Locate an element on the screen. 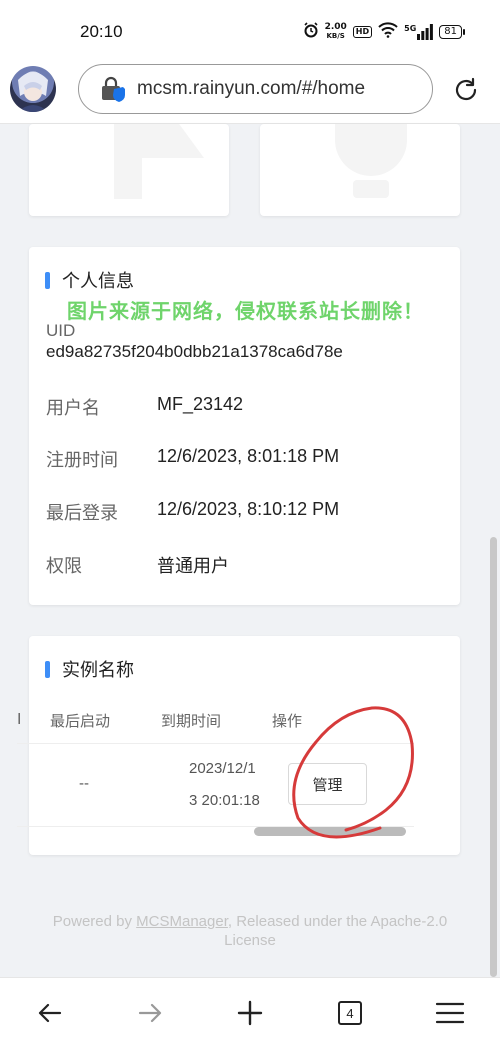  alarm-icon is located at coordinates (311, 31).